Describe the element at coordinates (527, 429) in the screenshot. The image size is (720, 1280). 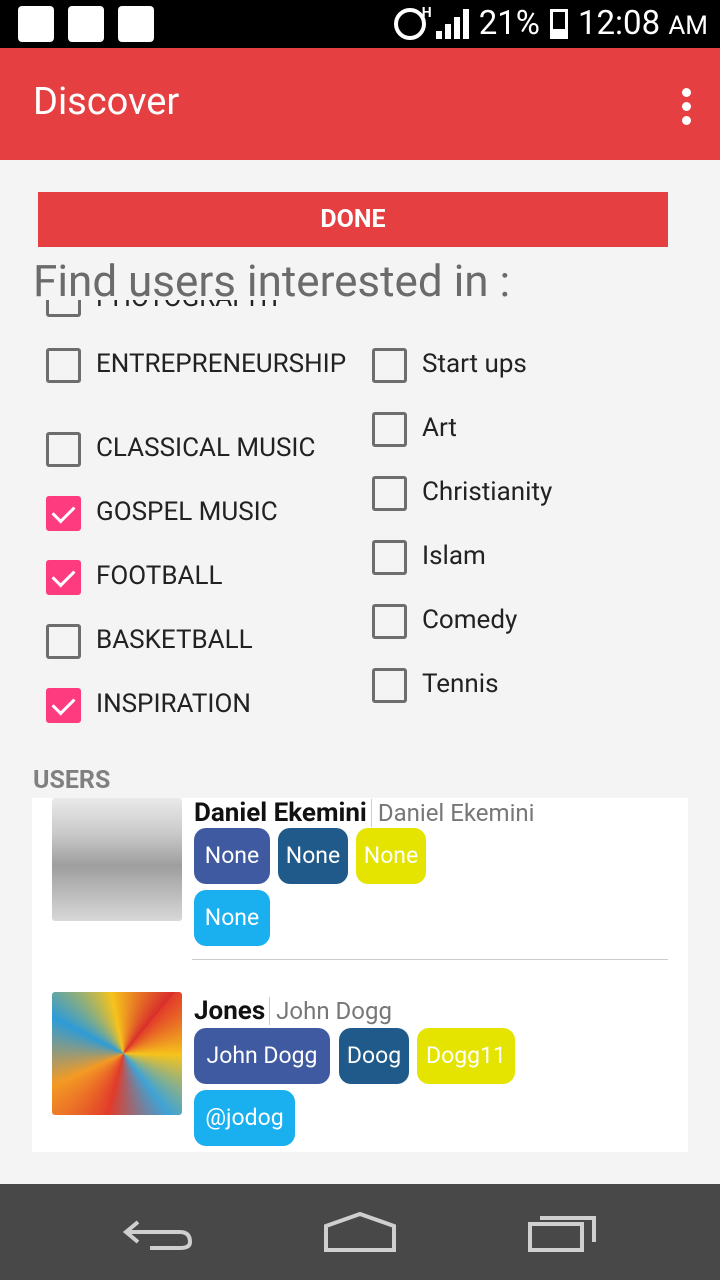
I see `interest-checkbox: Art` at that location.